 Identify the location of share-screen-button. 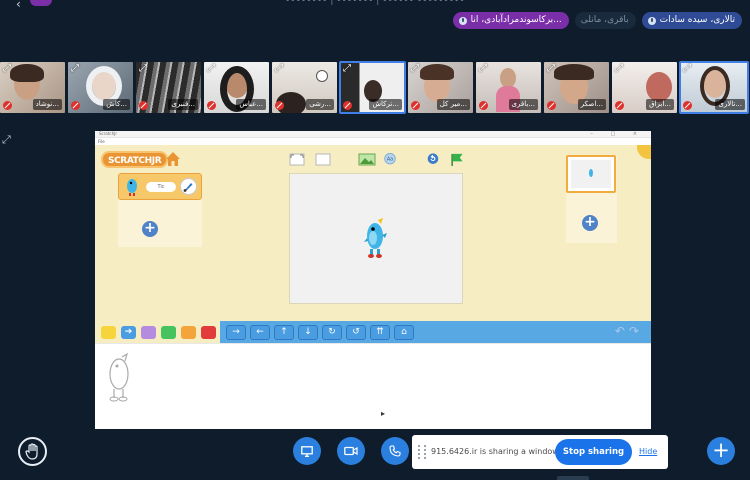
(307, 451).